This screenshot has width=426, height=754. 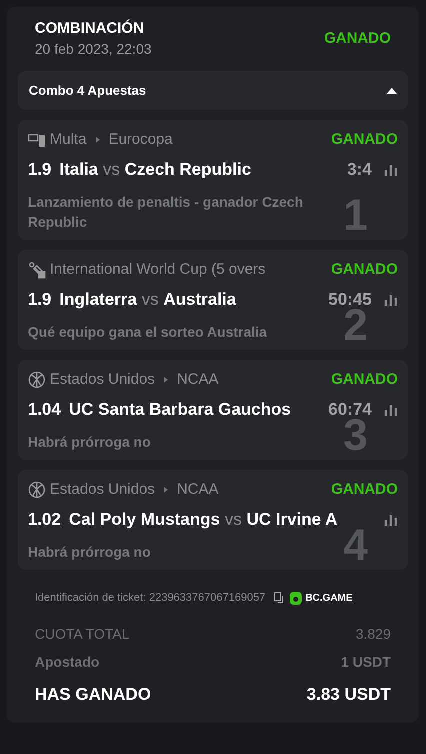 I want to click on tournament-name: Eurocopa, so click(x=140, y=140).